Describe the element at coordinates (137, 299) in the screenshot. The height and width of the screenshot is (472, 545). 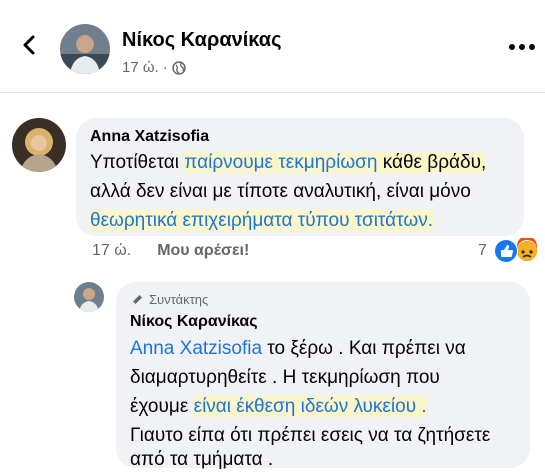
I see `pencil-icon` at that location.